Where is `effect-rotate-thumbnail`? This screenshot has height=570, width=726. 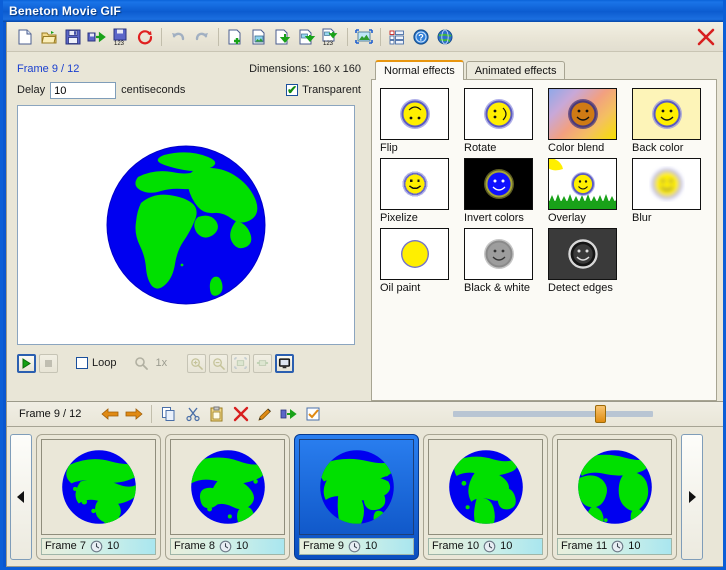 effect-rotate-thumbnail is located at coordinates (498, 114).